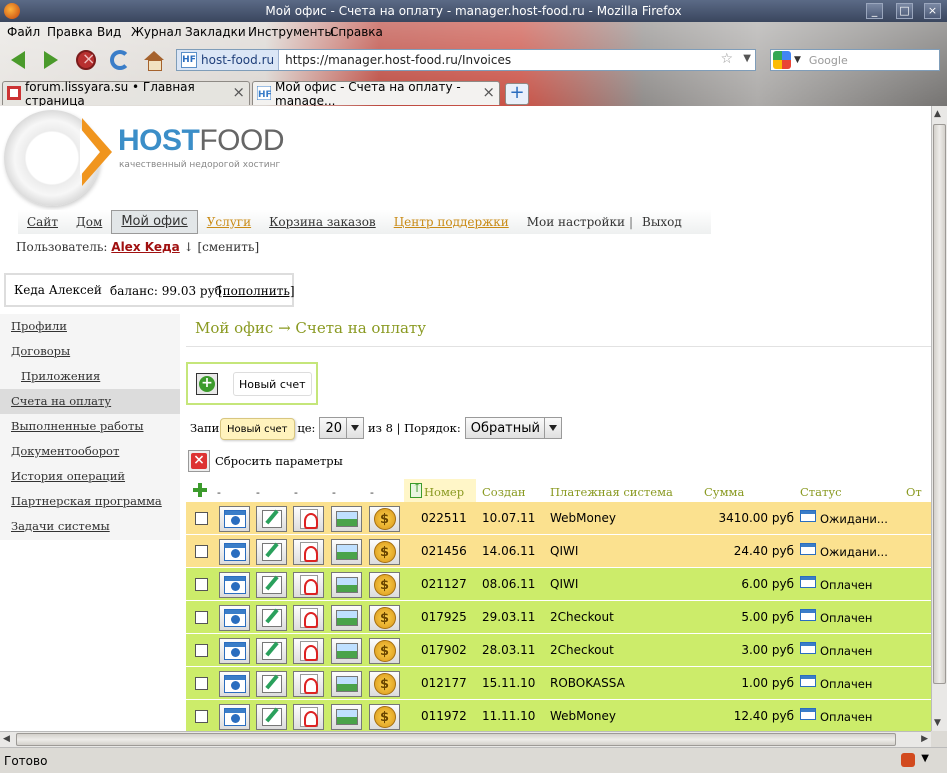 This screenshot has height=773, width=947. Describe the element at coordinates (573, 222) in the screenshot. I see `nav-settings: Мои настройки` at that location.